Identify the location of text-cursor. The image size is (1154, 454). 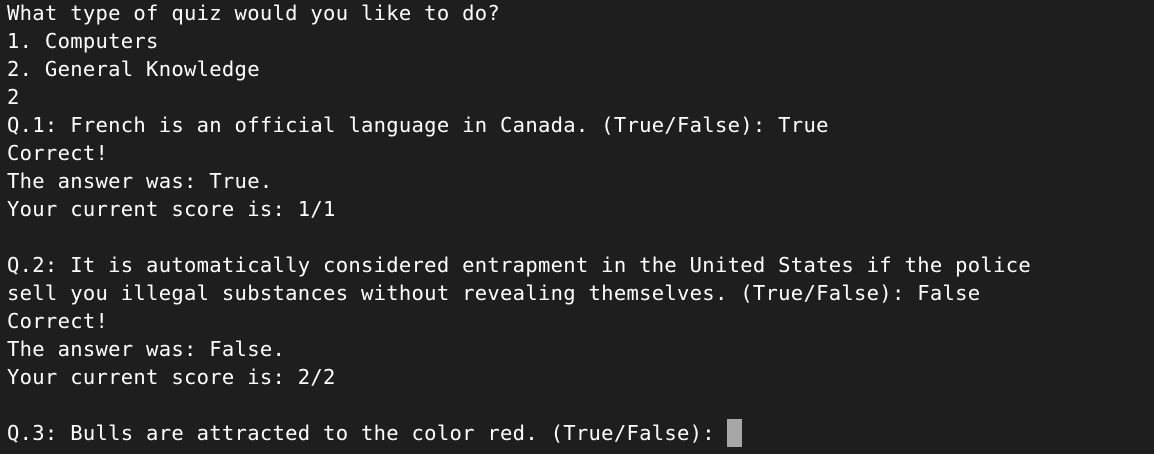
(734, 433).